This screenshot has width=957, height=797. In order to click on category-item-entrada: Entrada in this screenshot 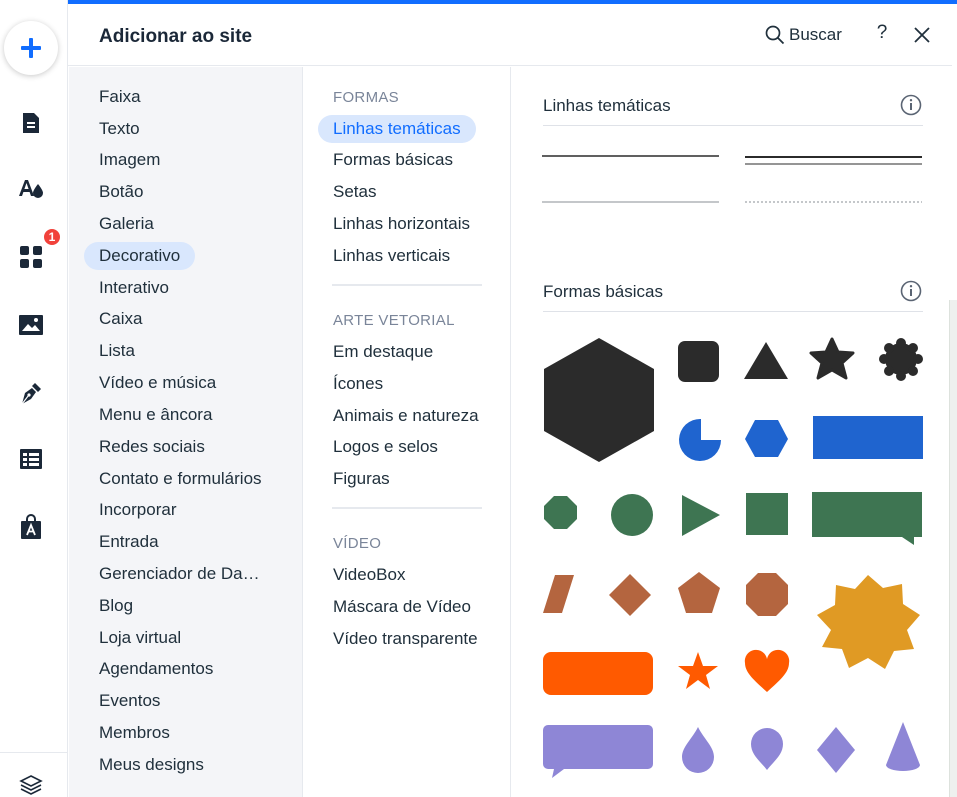, I will do `click(129, 542)`.